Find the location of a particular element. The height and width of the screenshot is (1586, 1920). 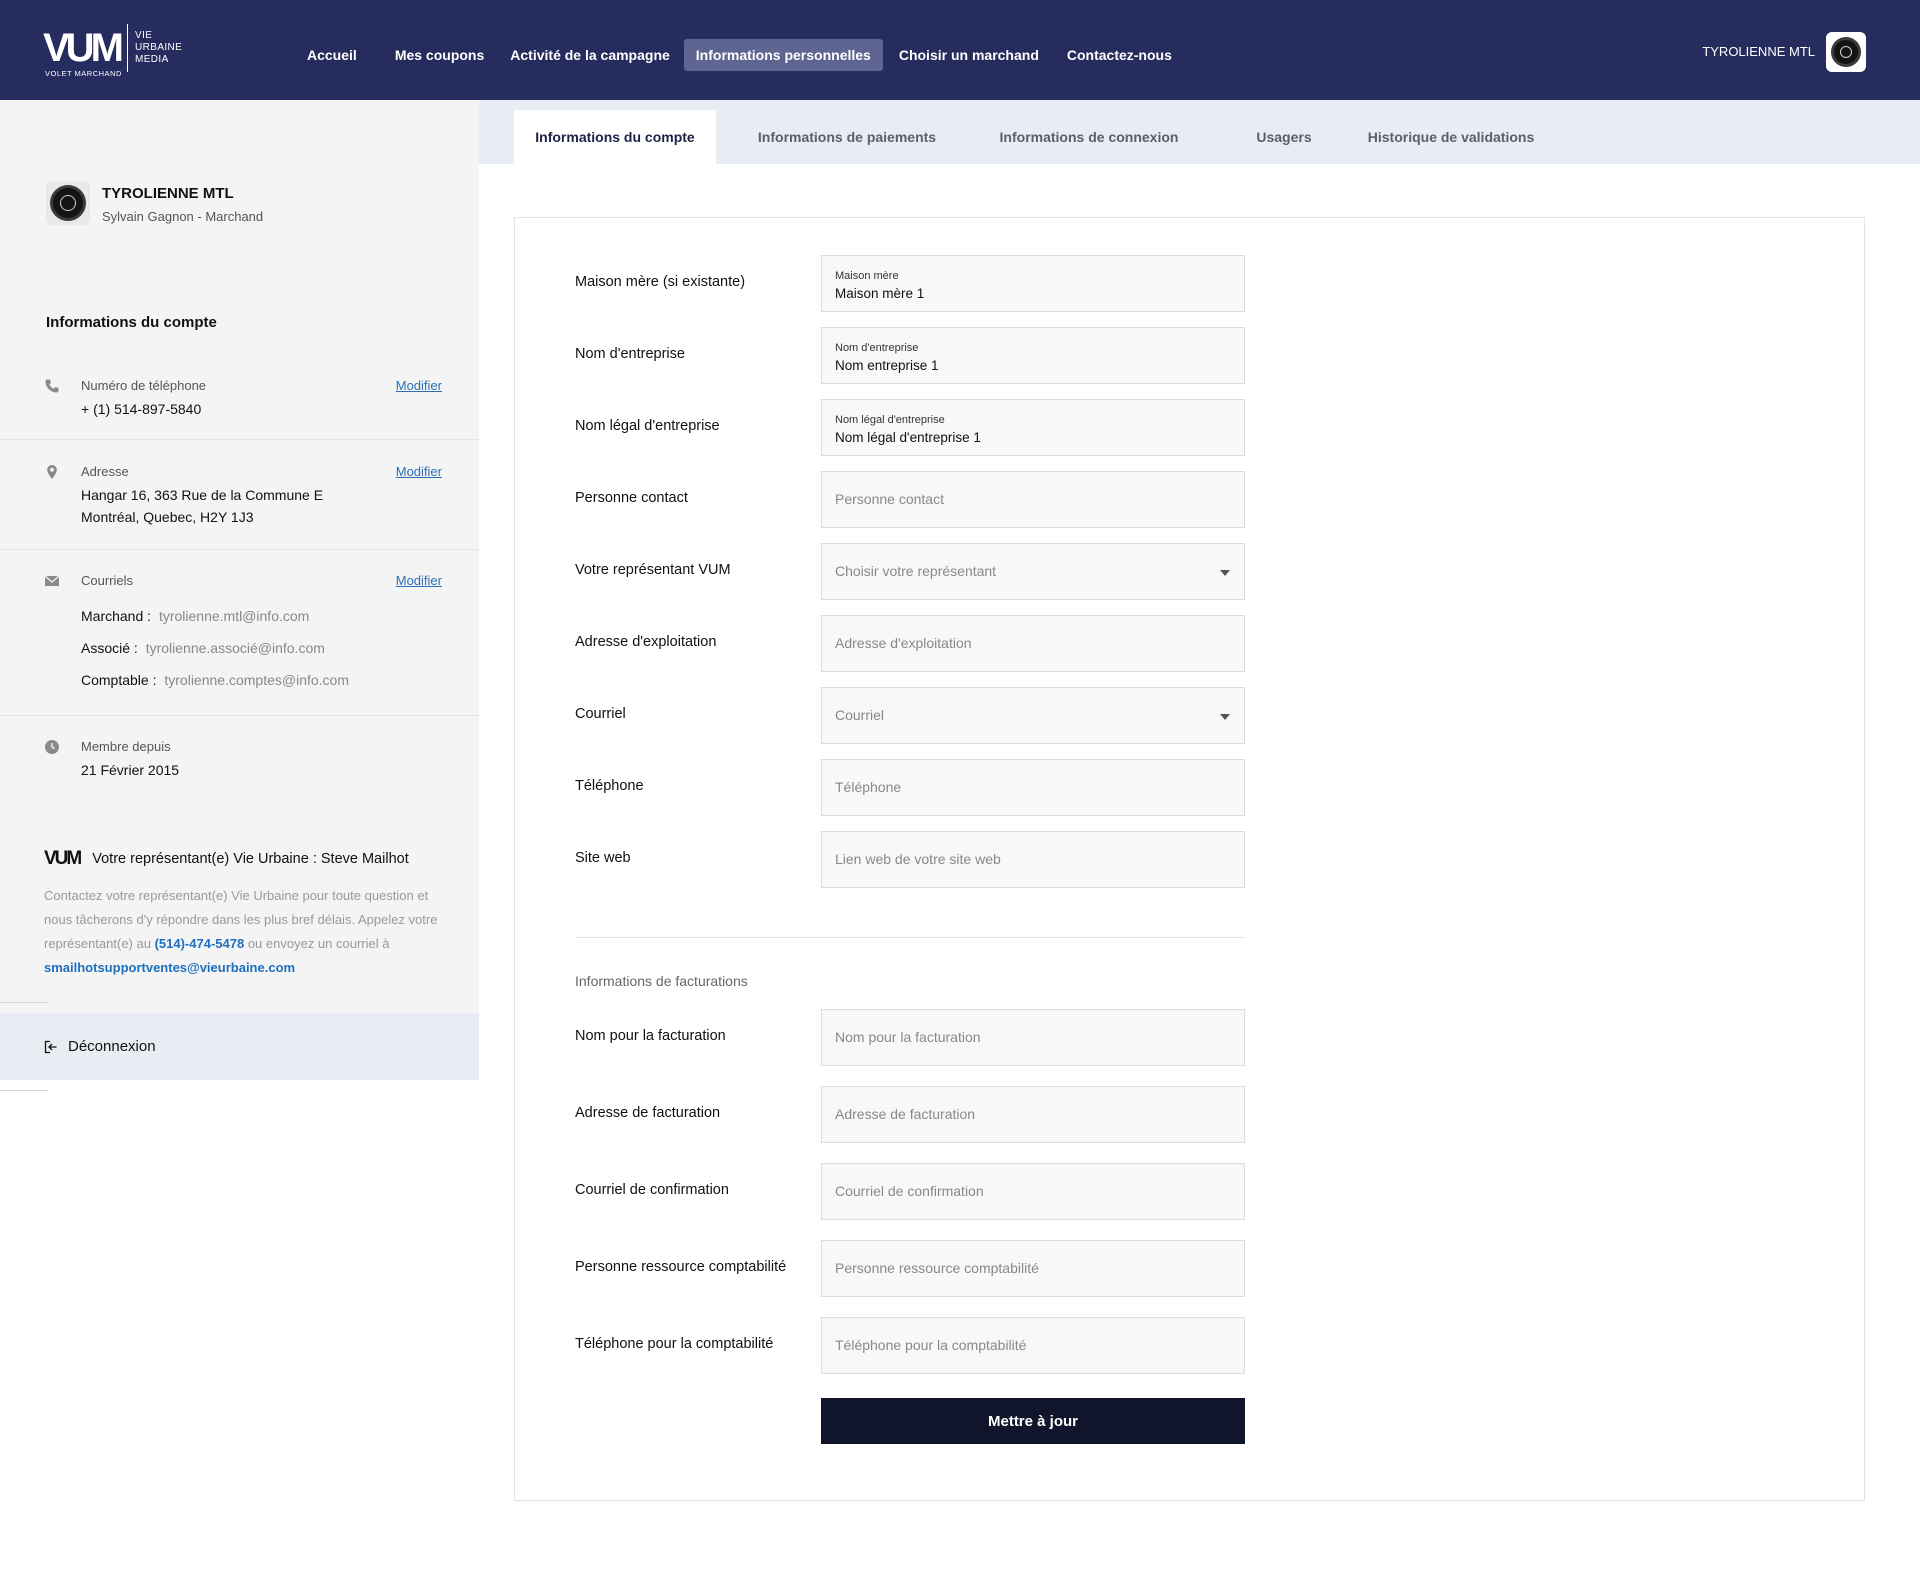

field-value: Nom entreprise 1 is located at coordinates (887, 365).